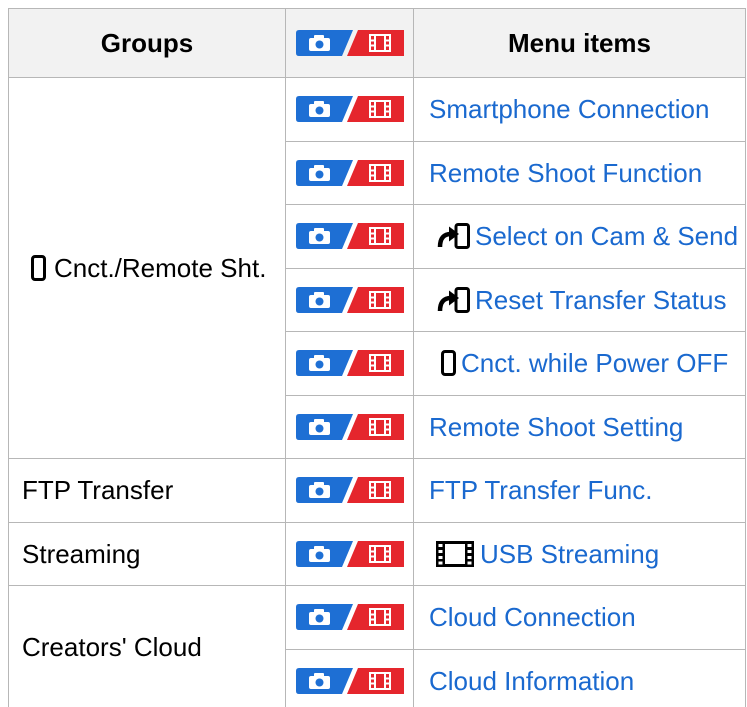 Image resolution: width=747 pixels, height=707 pixels. Describe the element at coordinates (147, 43) in the screenshot. I see `groups-column-header: Groups` at that location.